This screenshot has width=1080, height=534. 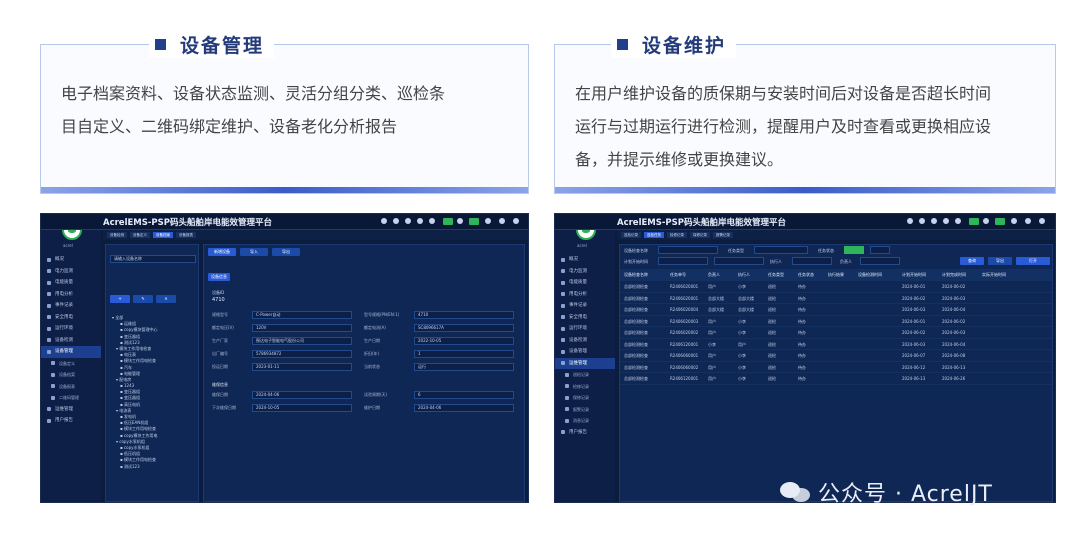 What do you see at coordinates (972, 261) in the screenshot?
I see `query-button: 查询` at bounding box center [972, 261].